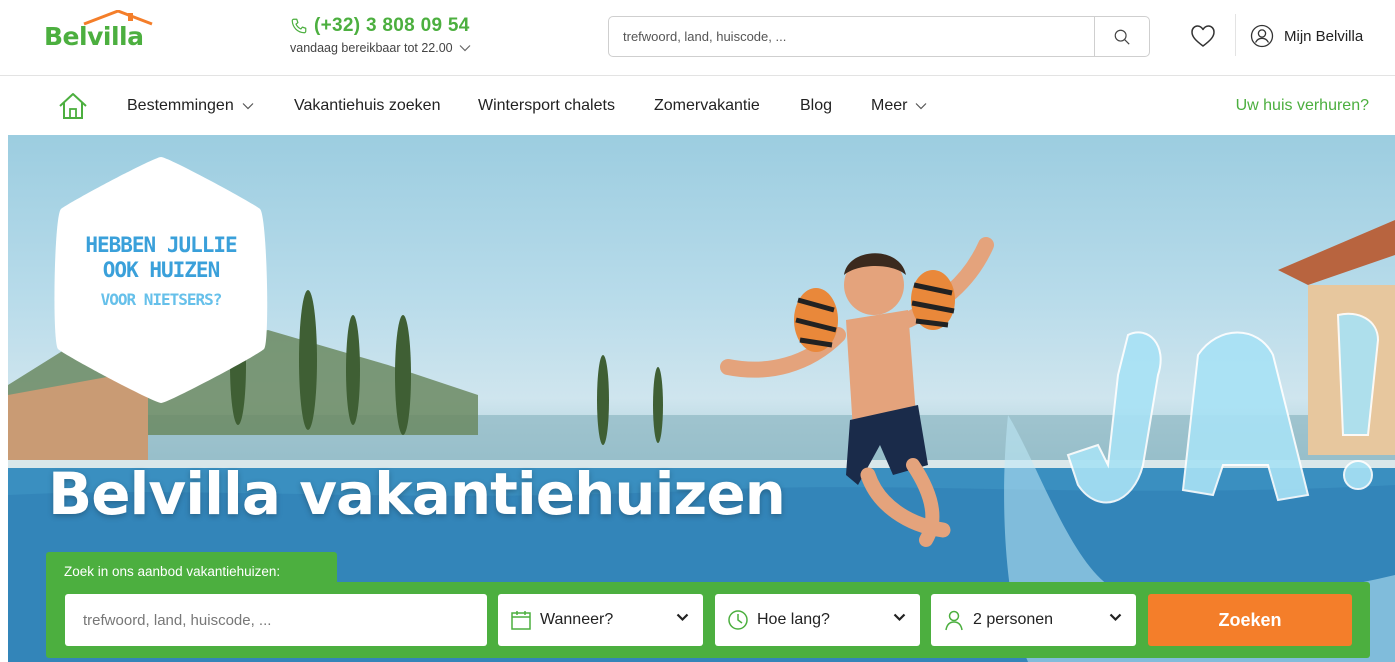 The image size is (1395, 662). What do you see at coordinates (851, 36) in the screenshot?
I see `header-search-input` at bounding box center [851, 36].